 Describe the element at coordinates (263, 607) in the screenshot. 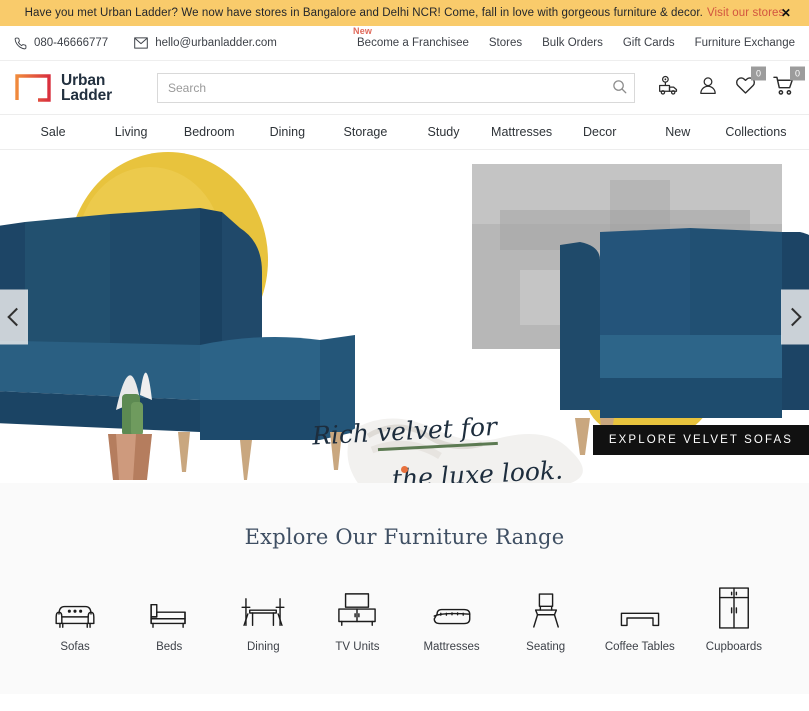

I see `dining-table-icon` at that location.